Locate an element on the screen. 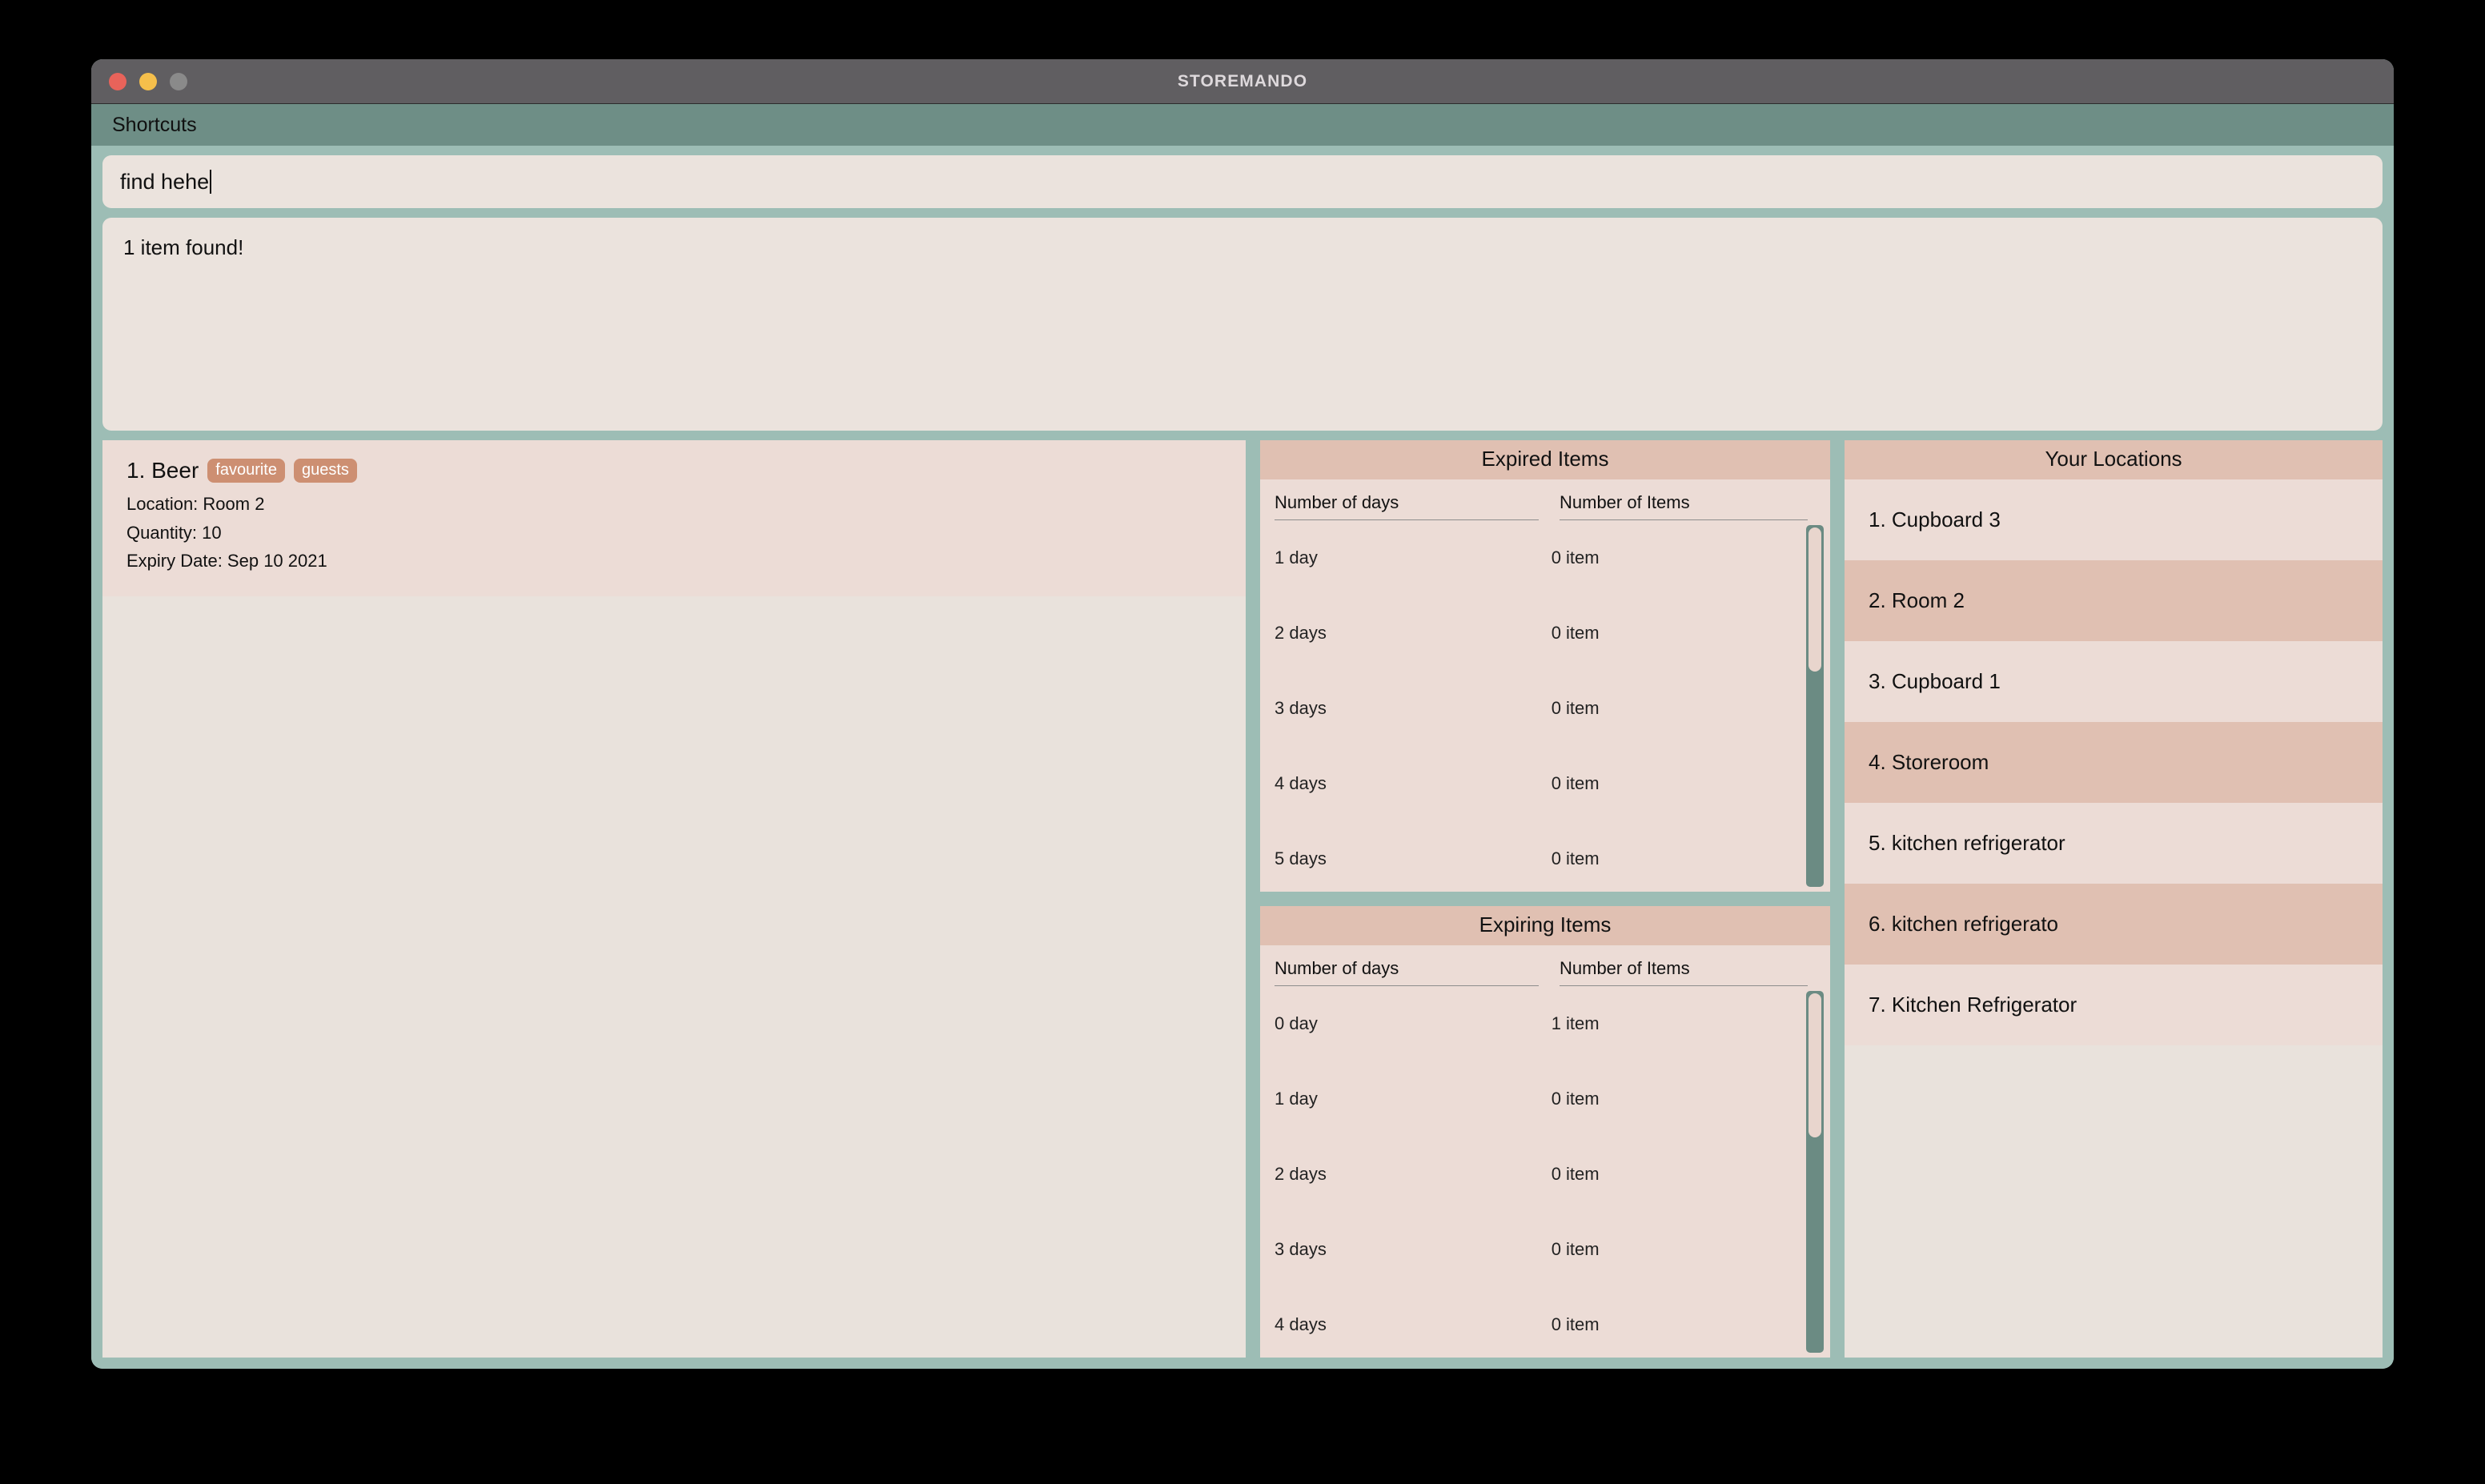  list-item: 1. Cupboard 3 is located at coordinates (2114, 519).